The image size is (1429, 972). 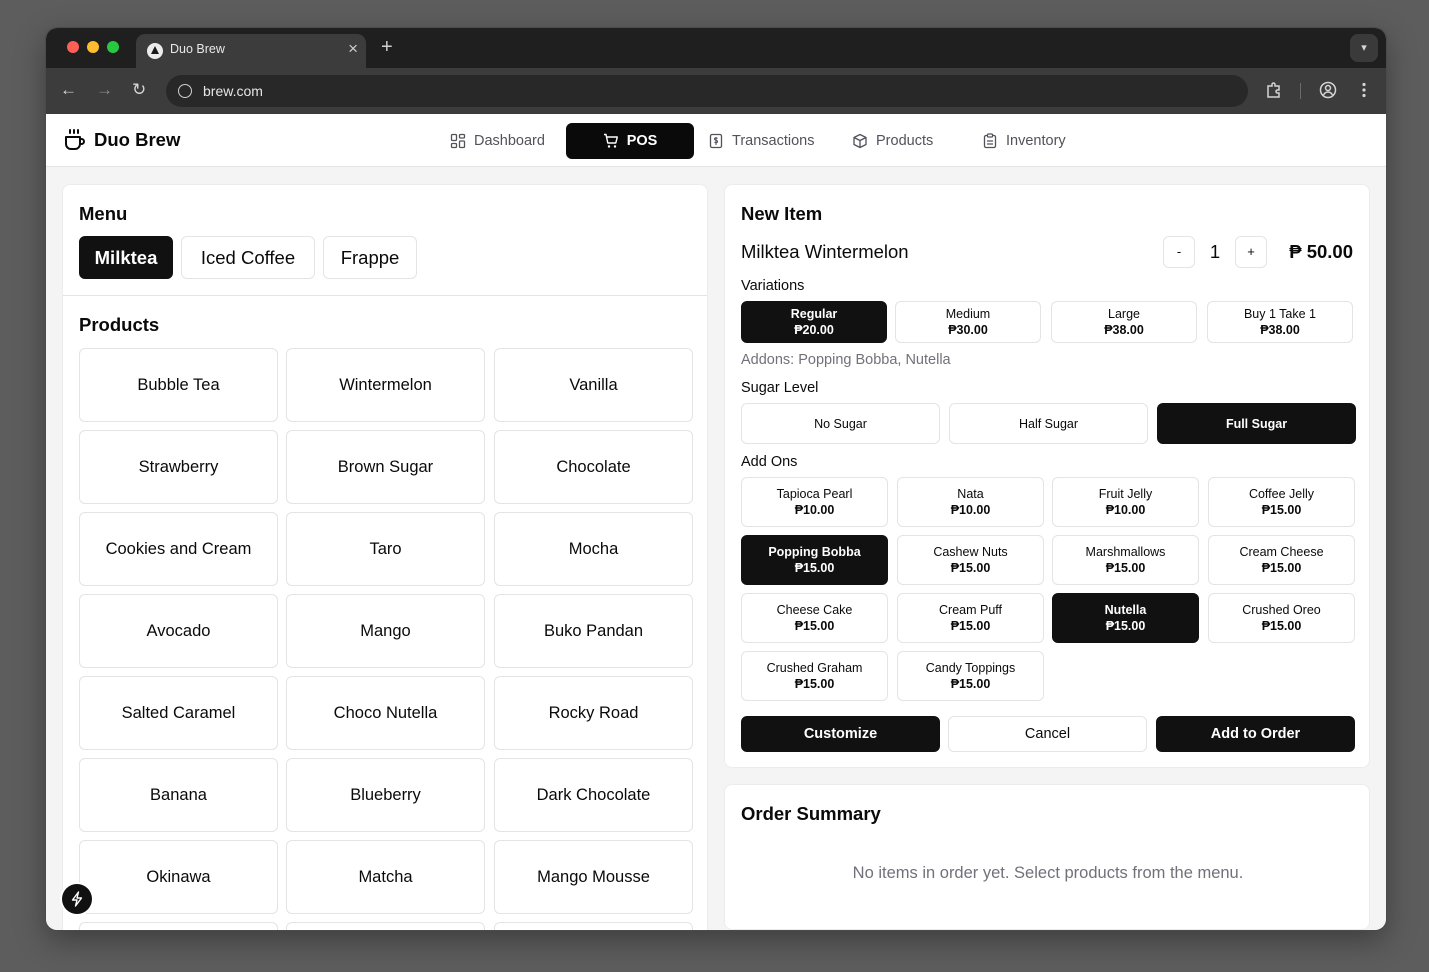 I want to click on cart-icon, so click(x=610, y=140).